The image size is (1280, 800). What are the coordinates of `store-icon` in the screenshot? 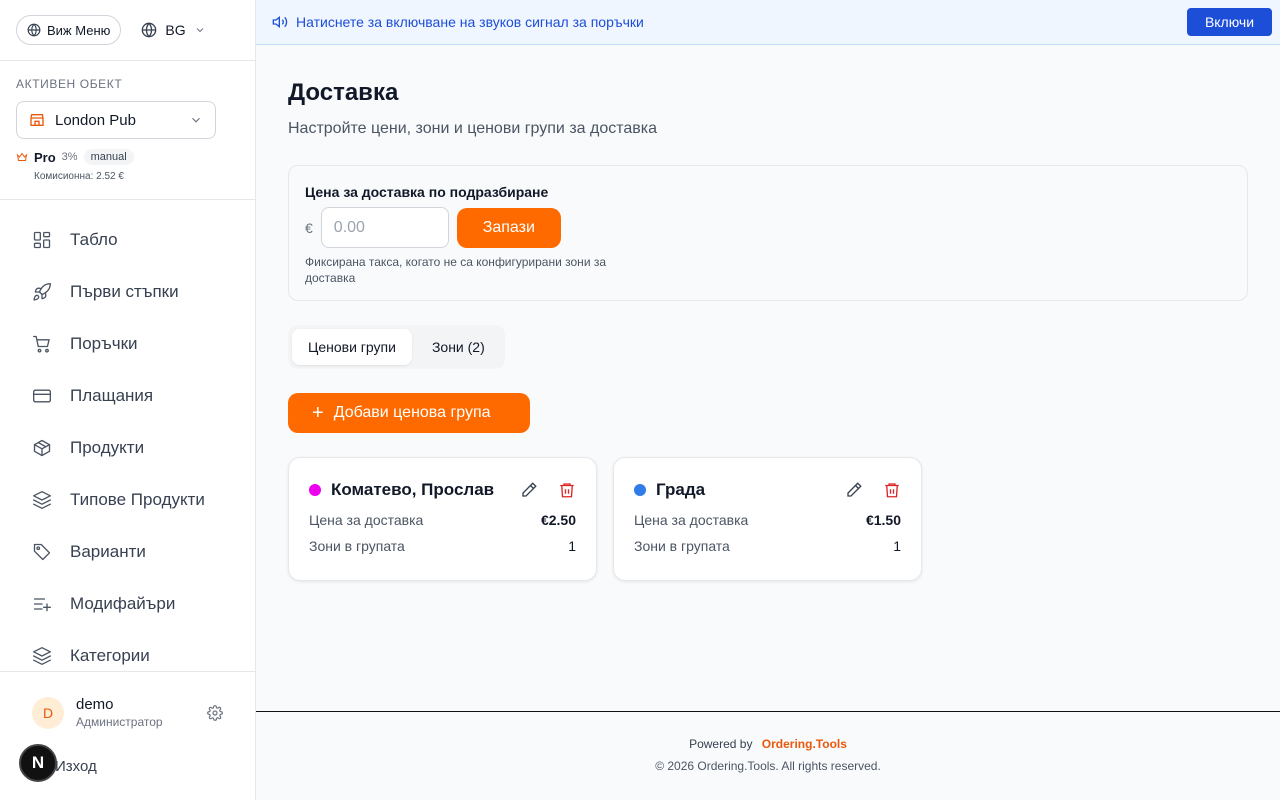 It's located at (37, 120).